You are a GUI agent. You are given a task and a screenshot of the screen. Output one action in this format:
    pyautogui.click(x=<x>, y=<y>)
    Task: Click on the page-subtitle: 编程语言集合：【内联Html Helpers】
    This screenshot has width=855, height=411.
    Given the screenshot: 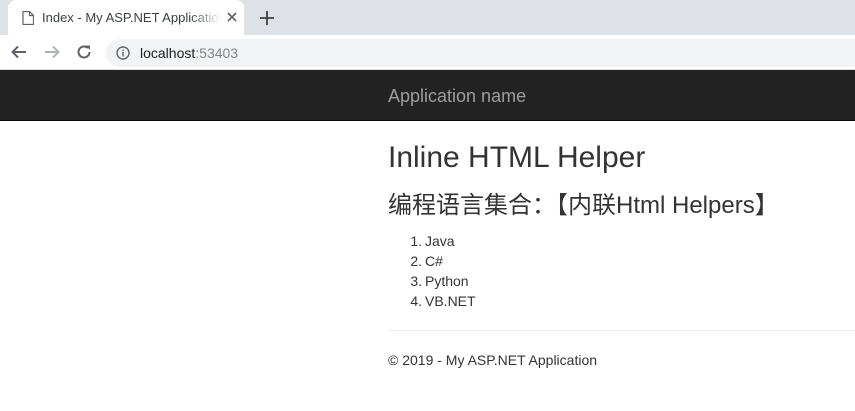 What is the action you would take?
    pyautogui.click(x=583, y=205)
    